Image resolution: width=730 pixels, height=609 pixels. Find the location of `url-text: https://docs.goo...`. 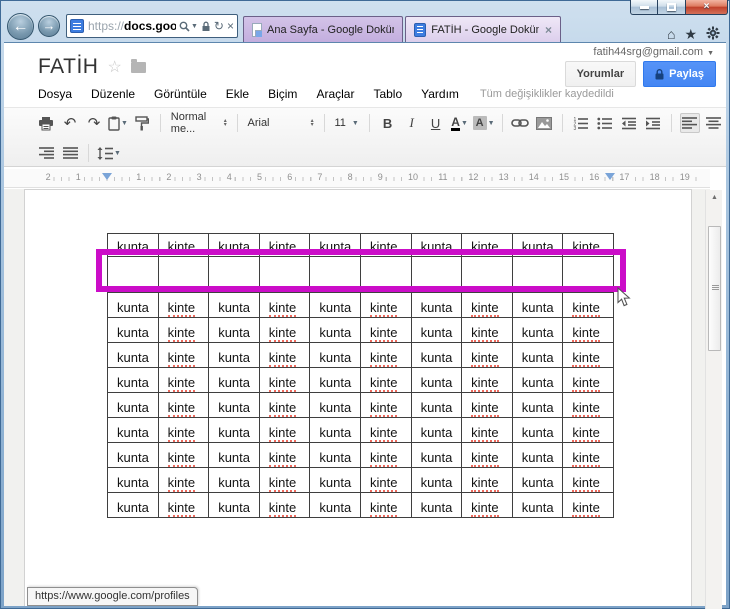

url-text: https://docs.goo... is located at coordinates (132, 26).